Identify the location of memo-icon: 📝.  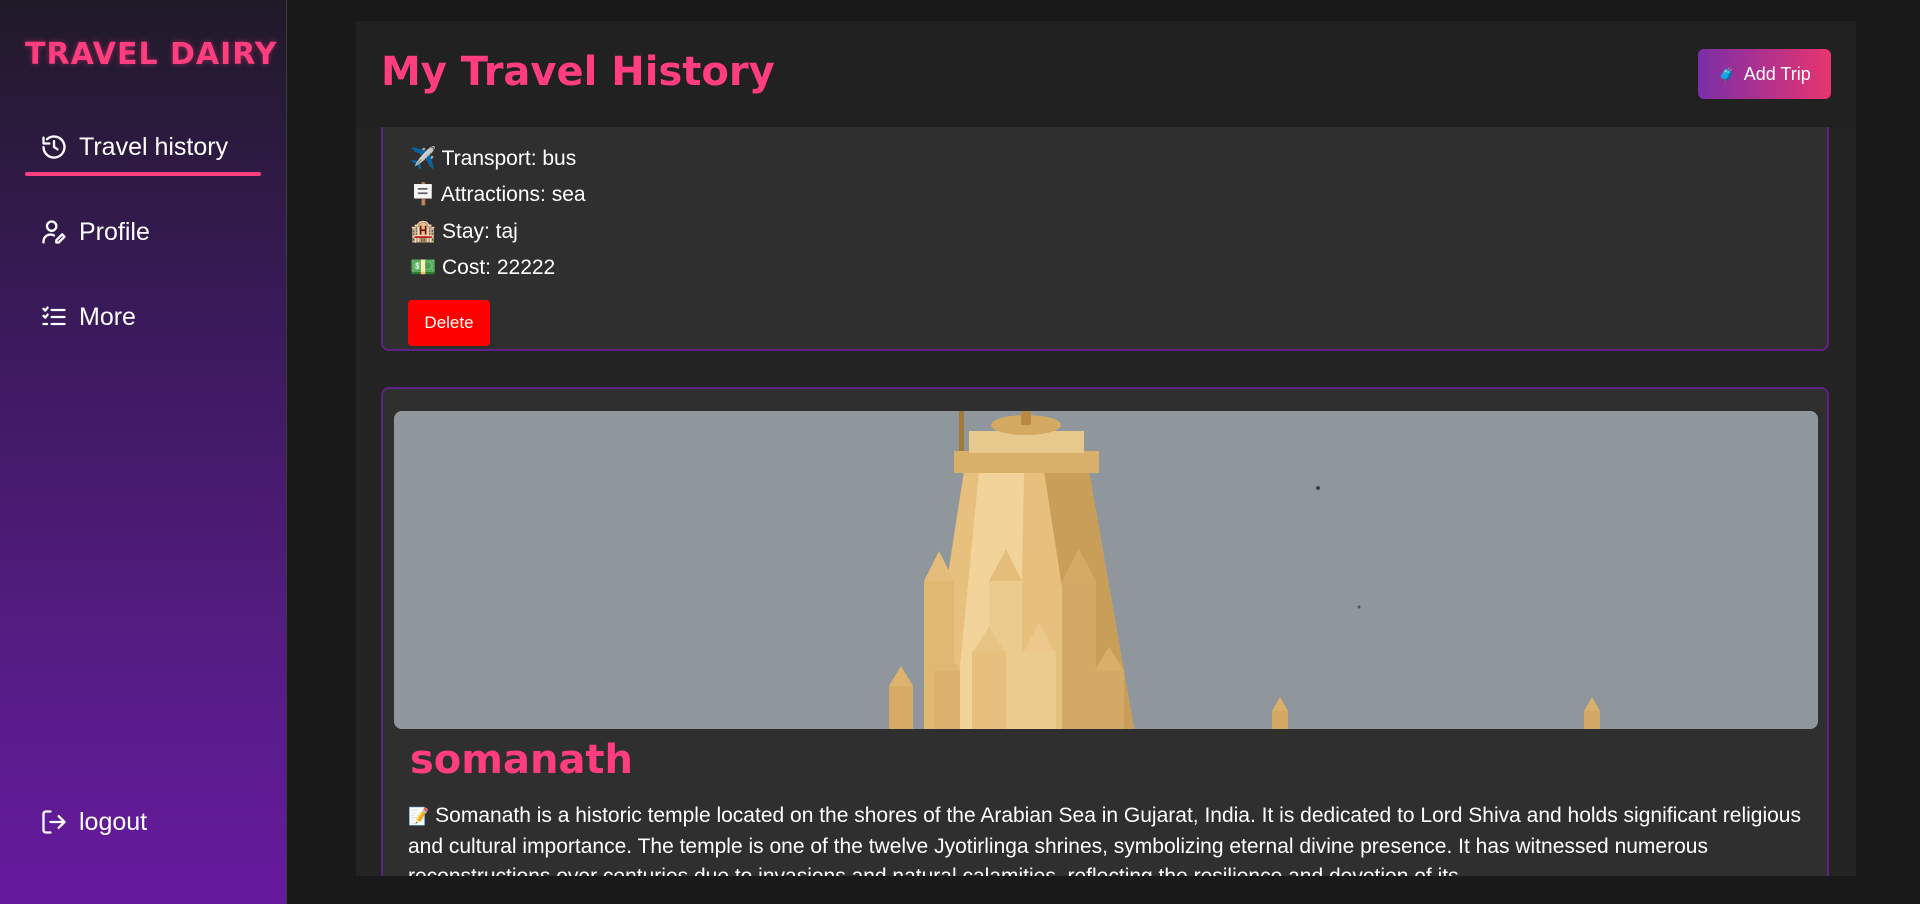
(419, 816).